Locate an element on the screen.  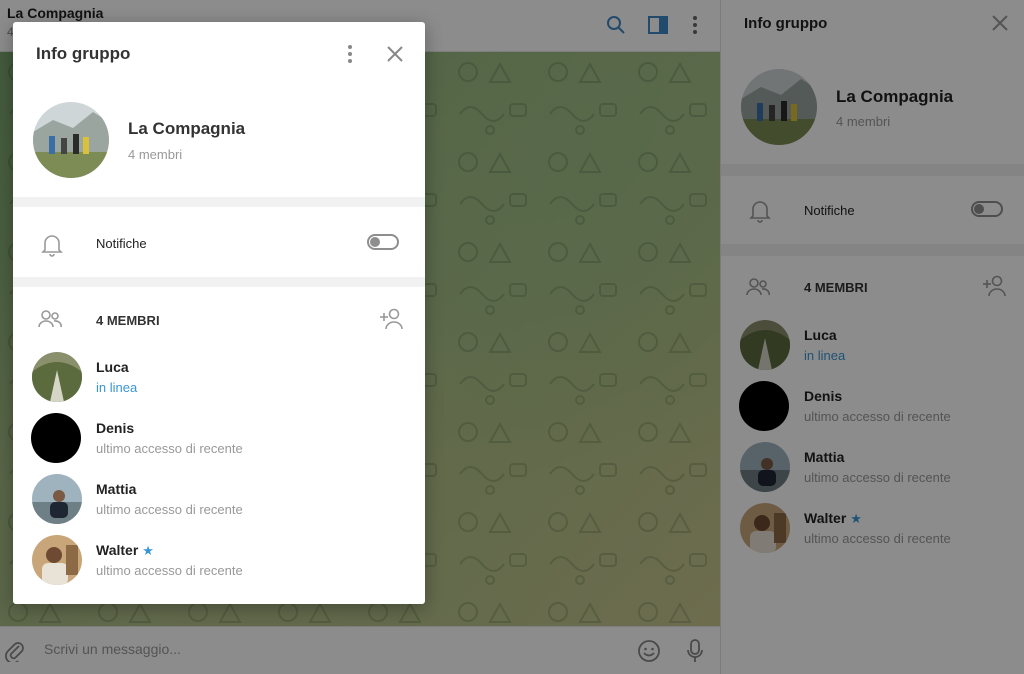
more-vertical-icon is located at coordinates (350, 54).